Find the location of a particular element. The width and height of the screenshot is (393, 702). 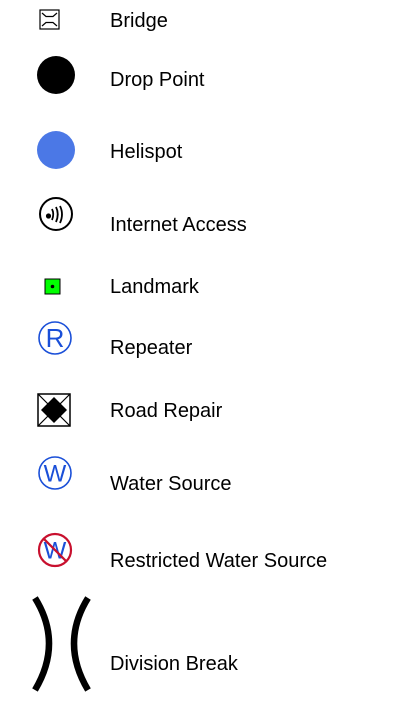

legend-row-drop-point: Drop Point is located at coordinates (196, 76).